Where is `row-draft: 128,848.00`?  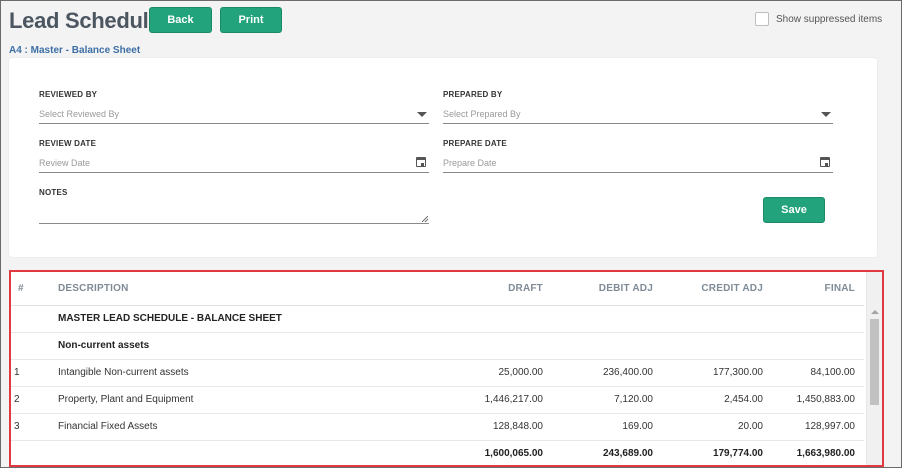
row-draft: 128,848.00 is located at coordinates (473, 427).